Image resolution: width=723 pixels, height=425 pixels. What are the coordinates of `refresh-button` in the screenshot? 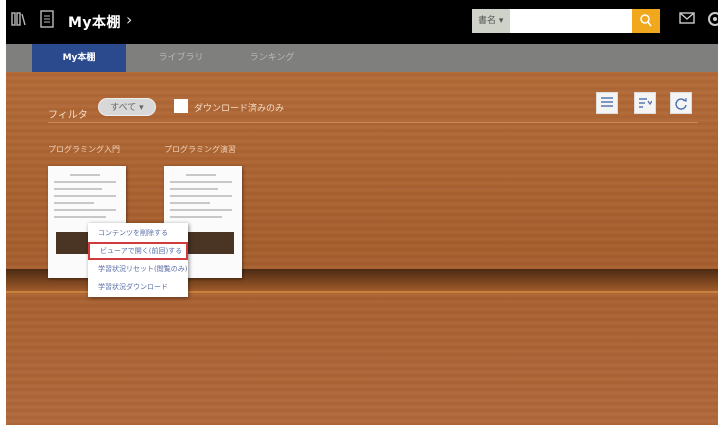 It's located at (681, 103).